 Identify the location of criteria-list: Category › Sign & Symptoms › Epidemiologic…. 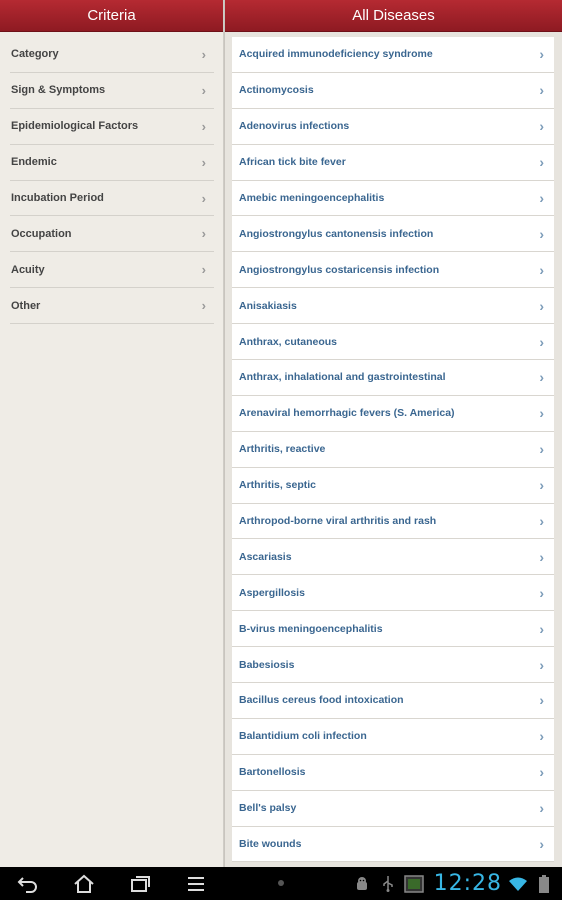
(112, 181).